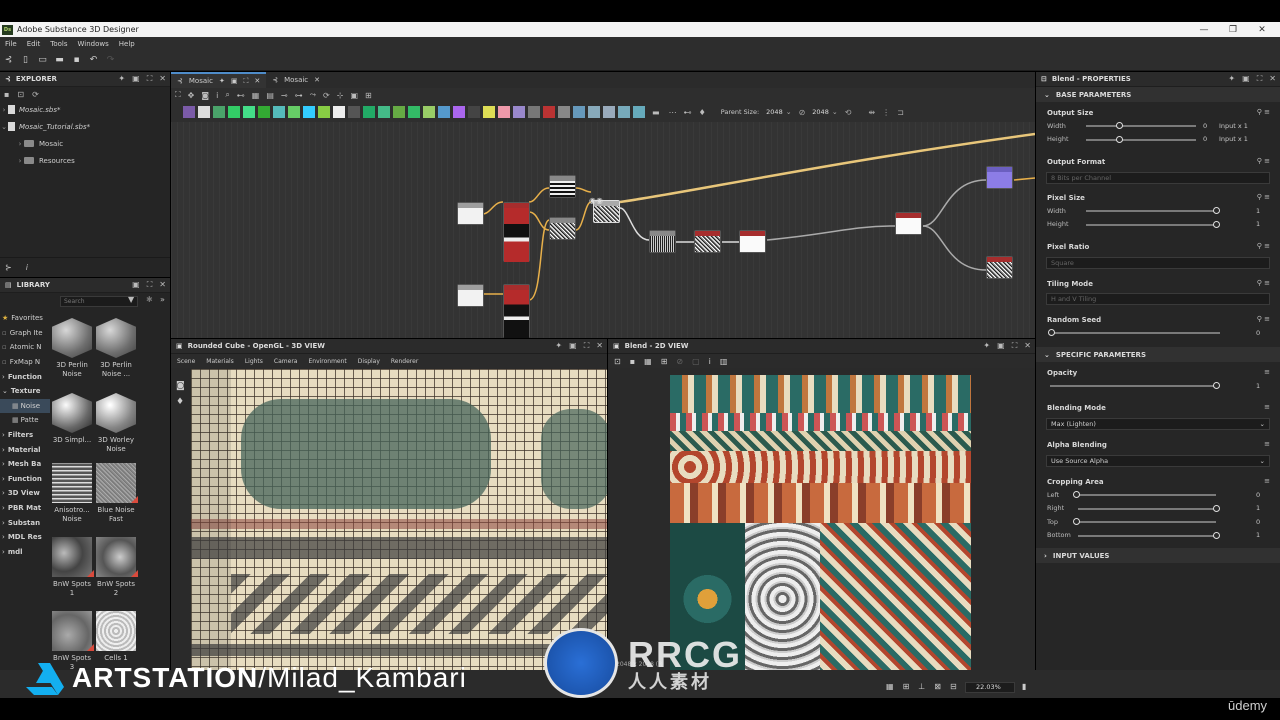 This screenshot has width=1280, height=720. What do you see at coordinates (1233, 139) in the screenshot?
I see `height-mode: Input x 1` at bounding box center [1233, 139].